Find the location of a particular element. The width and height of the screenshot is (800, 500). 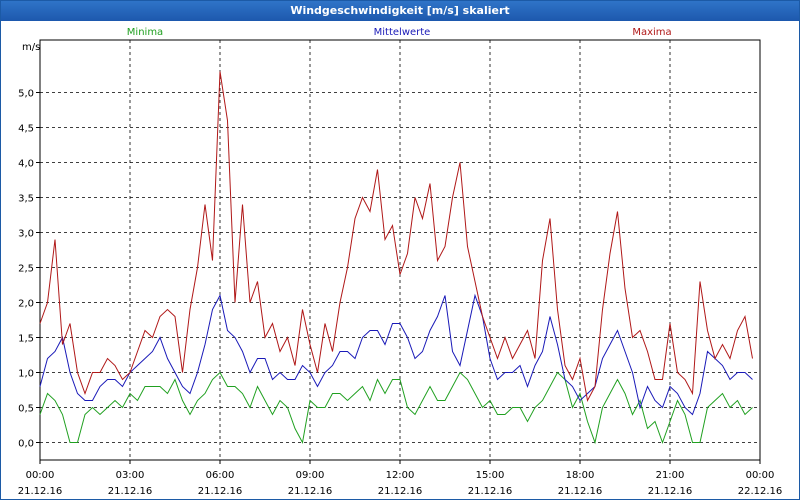

legend-mittelwerte: Mittelwerte is located at coordinates (402, 32).